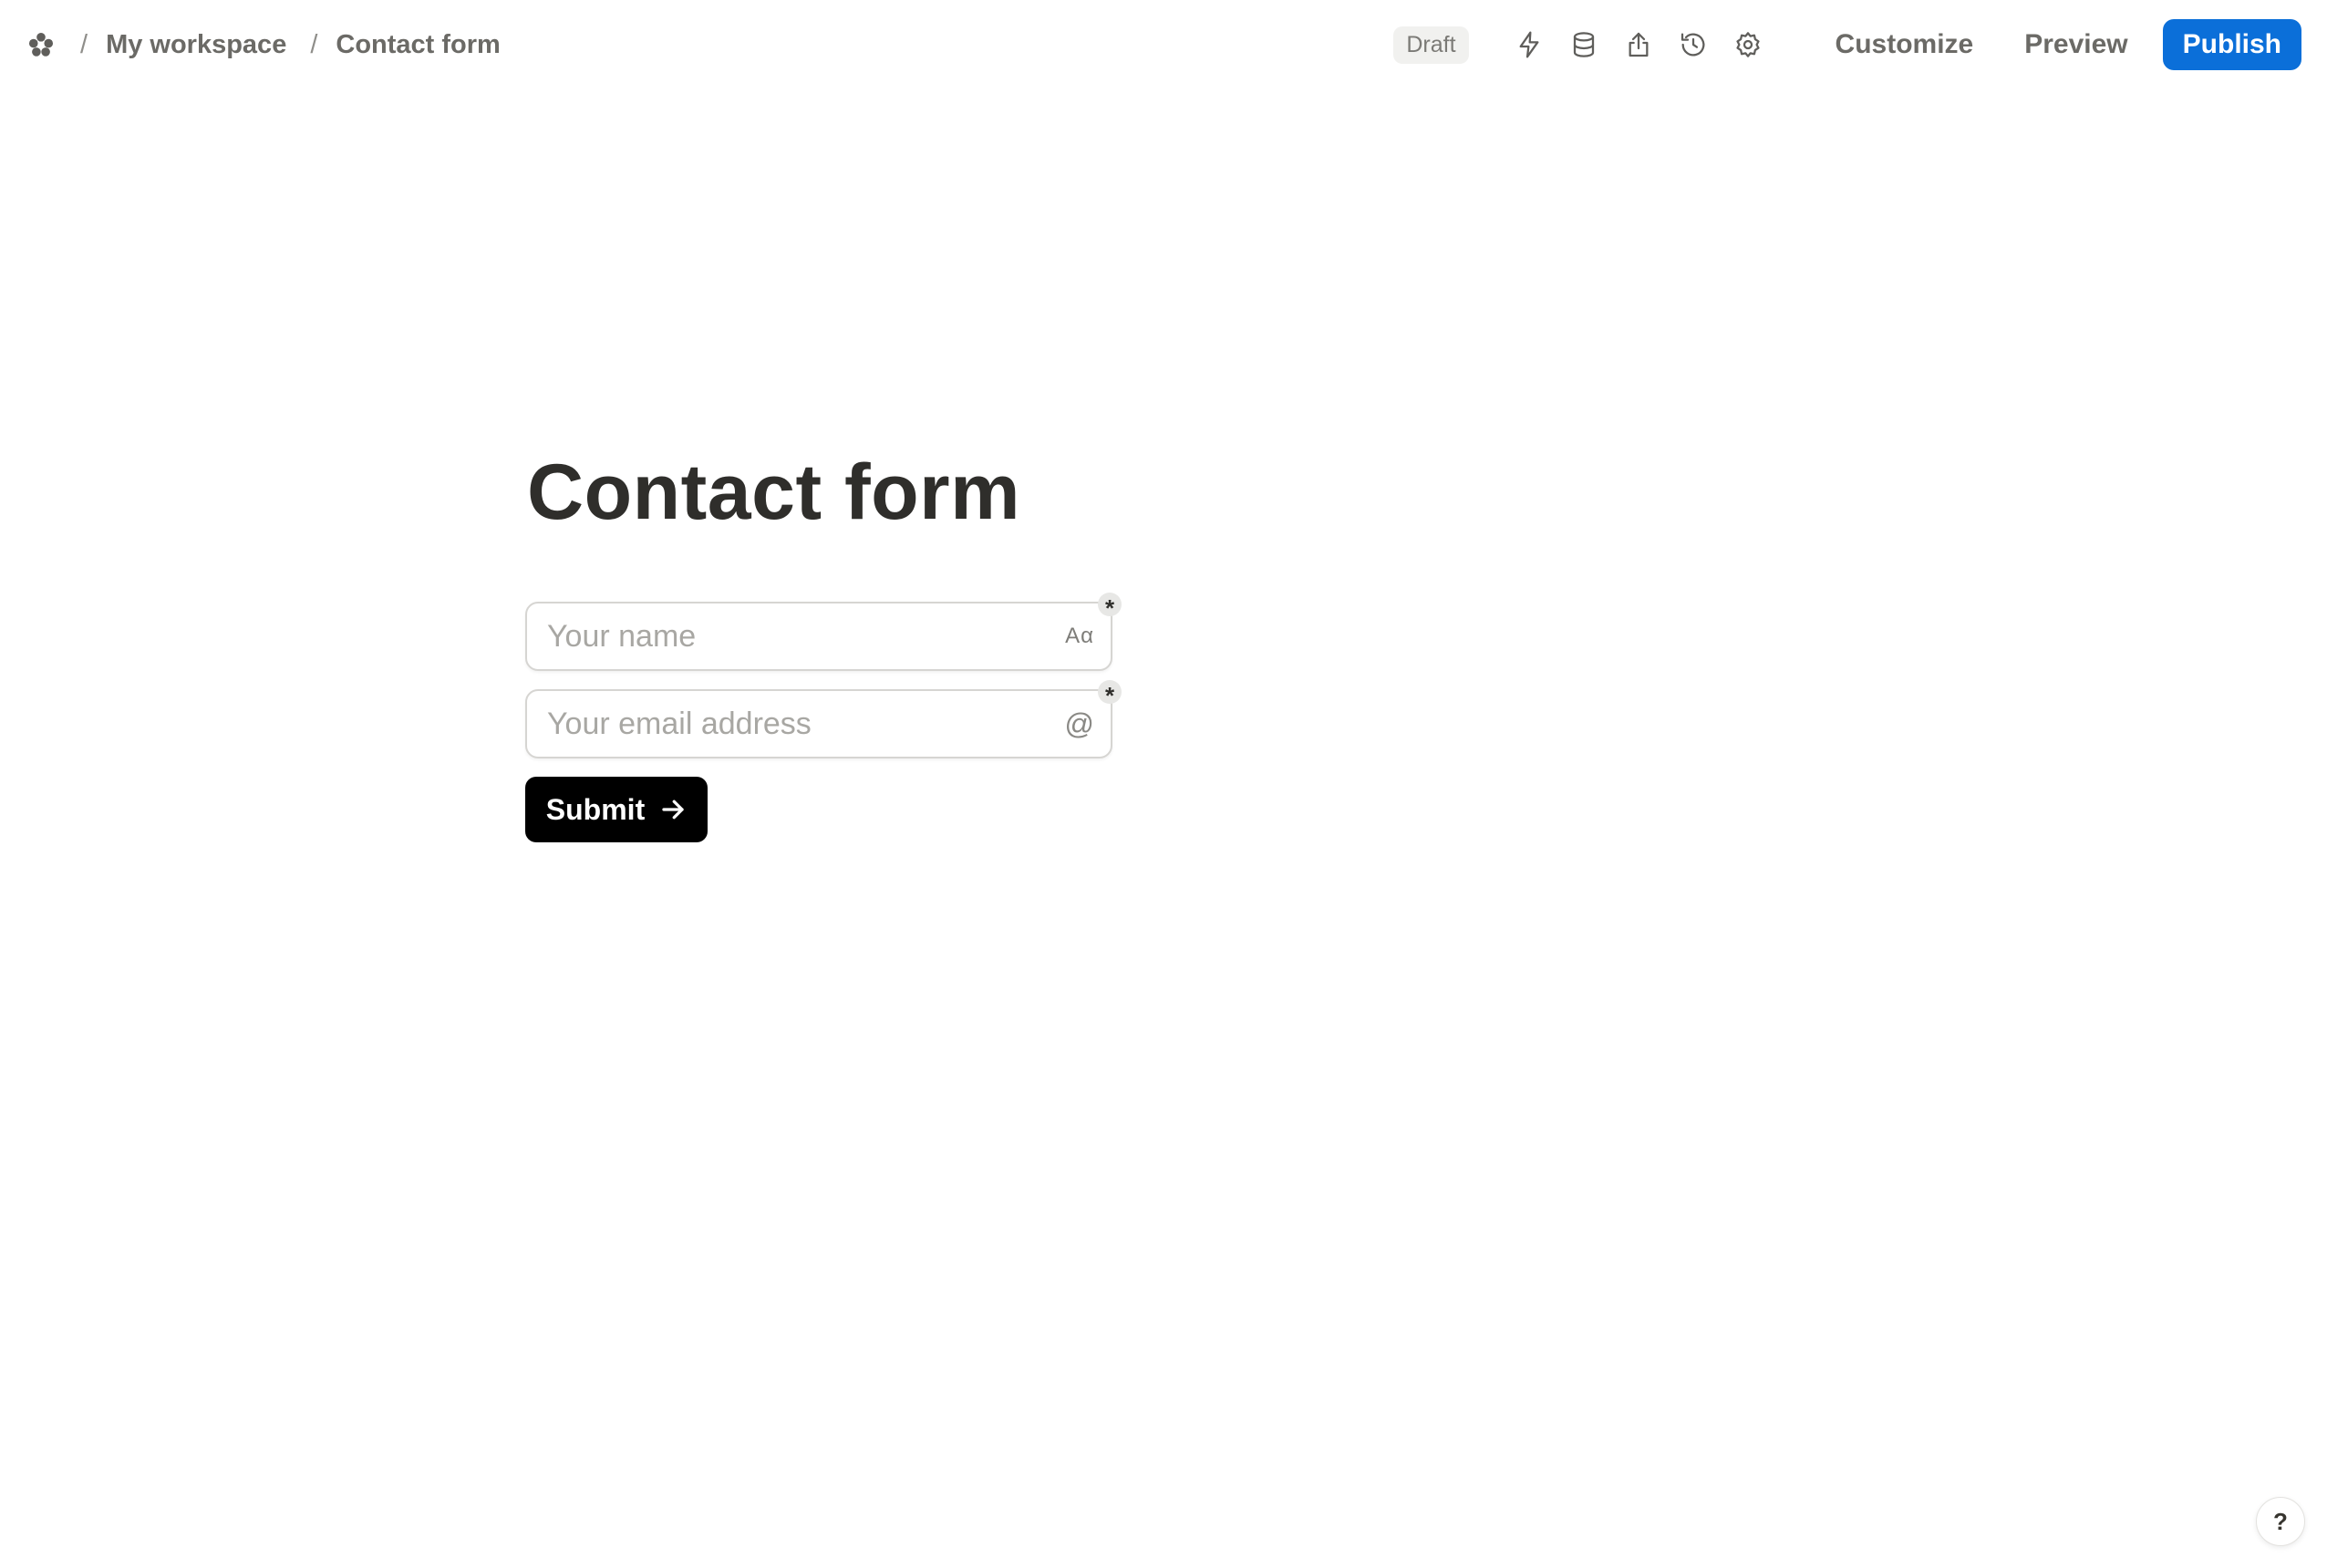 The width and height of the screenshot is (2327, 1568). I want to click on arrow-right-icon, so click(673, 809).